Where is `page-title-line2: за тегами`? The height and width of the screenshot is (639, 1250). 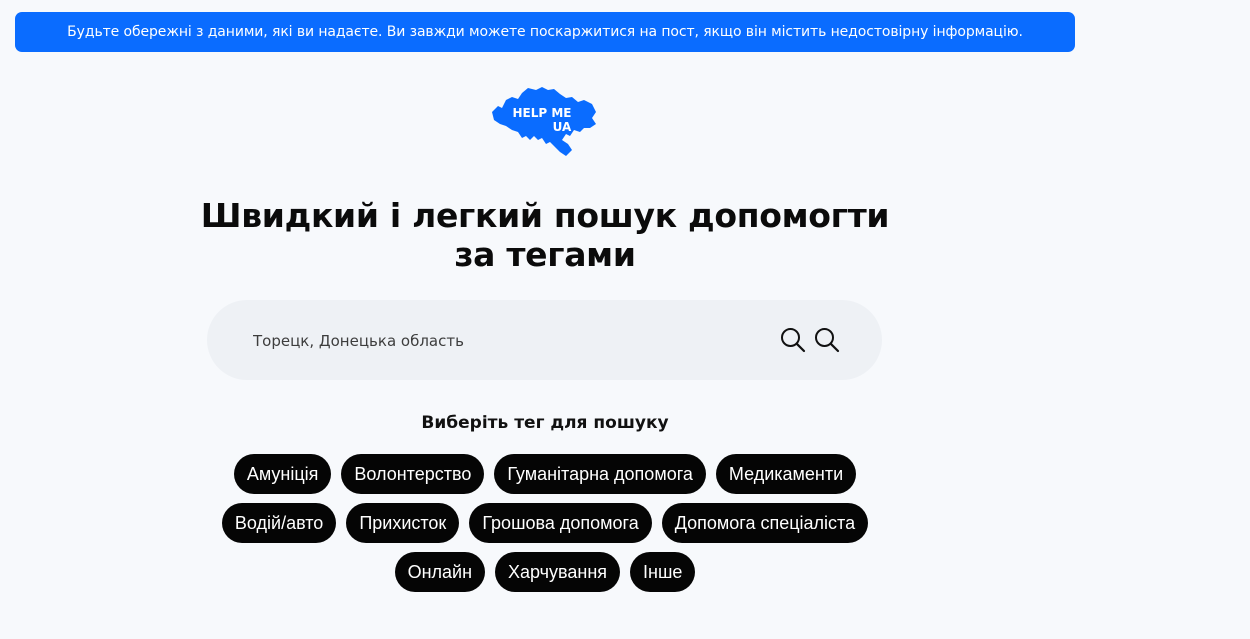 page-title-line2: за тегами is located at coordinates (545, 254).